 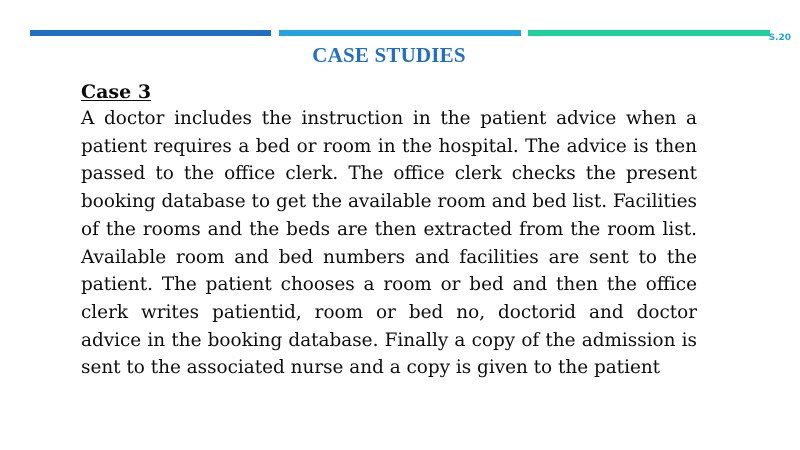 What do you see at coordinates (649, 33) in the screenshot?
I see `header-accent-bar-right` at bounding box center [649, 33].